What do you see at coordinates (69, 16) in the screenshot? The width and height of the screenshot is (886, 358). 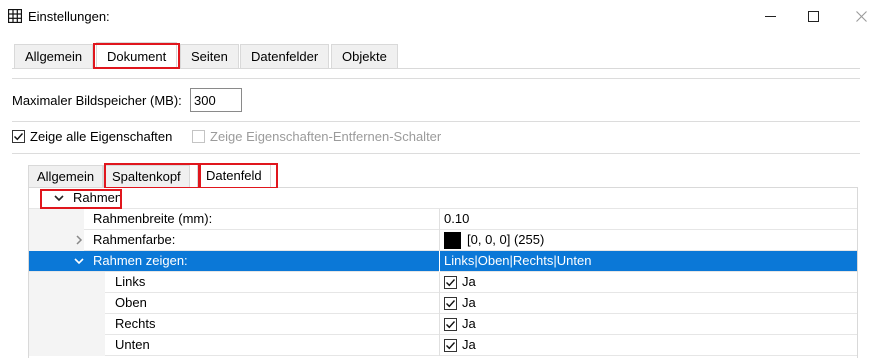 I see `window-title: Einstellungen:` at bounding box center [69, 16].